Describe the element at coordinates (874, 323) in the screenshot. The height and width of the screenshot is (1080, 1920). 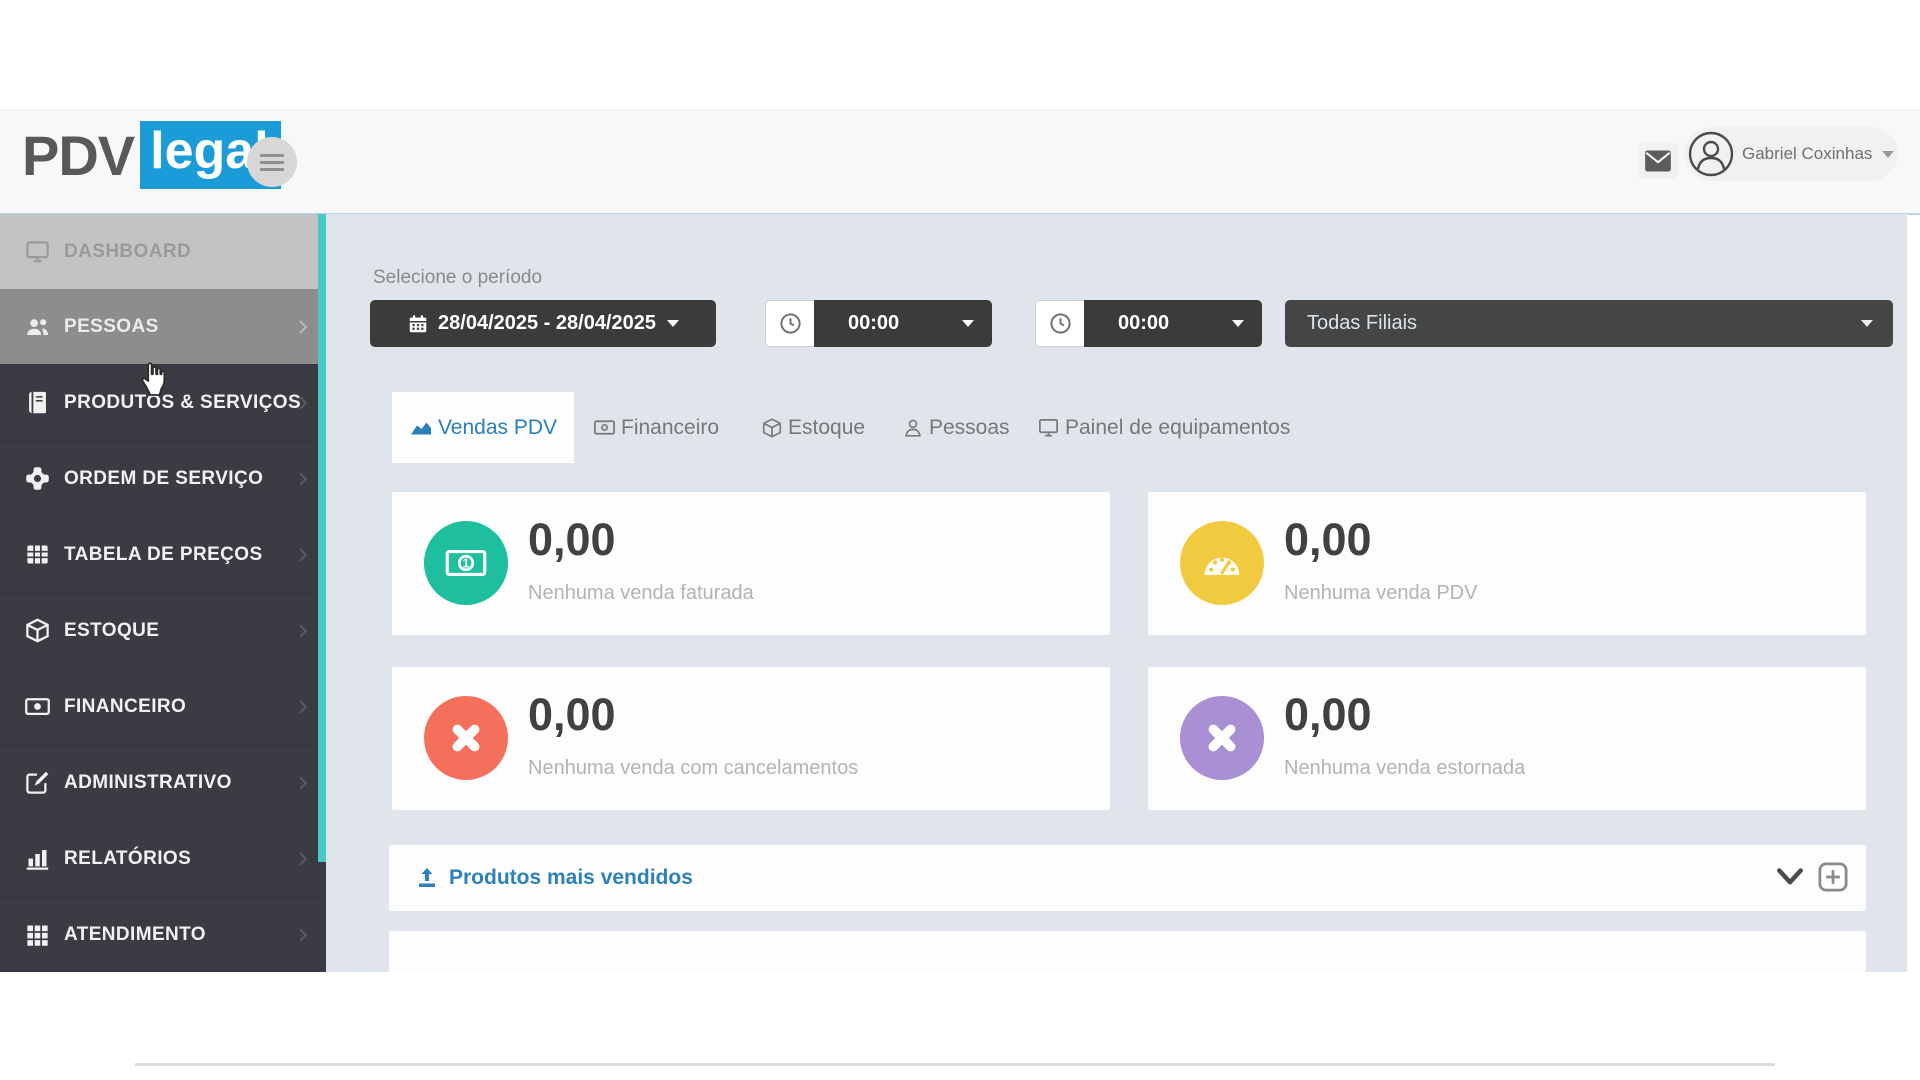
I see `time-from-value: 00:00` at that location.